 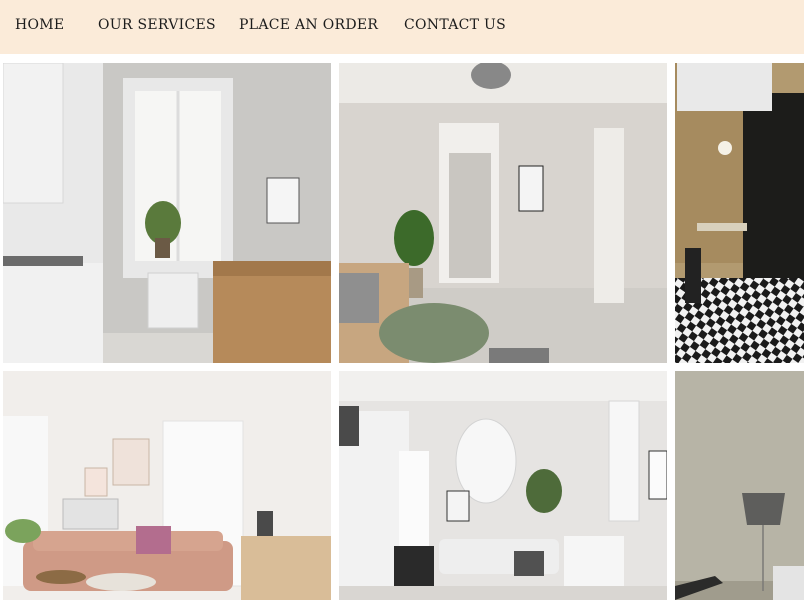 What do you see at coordinates (739, 213) in the screenshot?
I see `gallery-image-cafe` at bounding box center [739, 213].